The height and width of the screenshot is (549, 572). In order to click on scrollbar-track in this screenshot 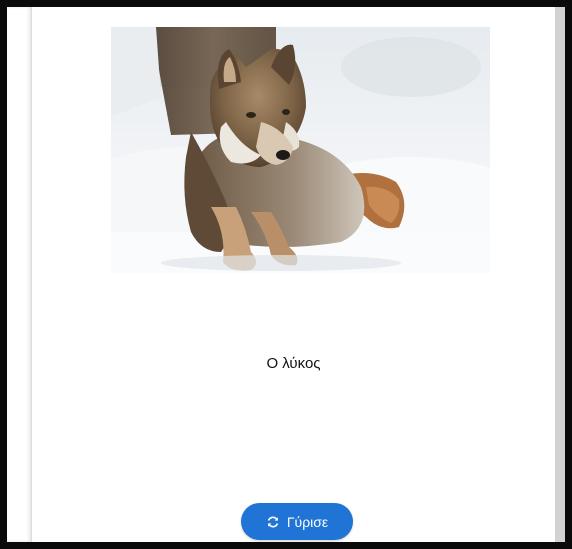, I will do `click(559, 274)`.